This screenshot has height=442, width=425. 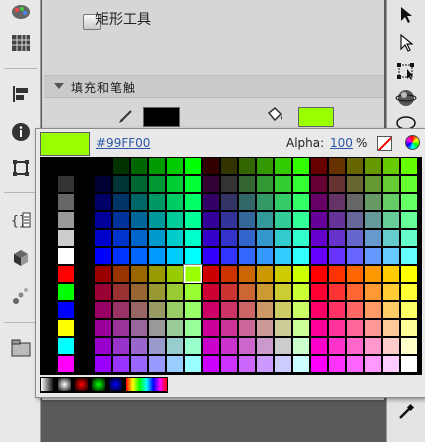 I want to click on eyedropper-tool-icon, so click(x=406, y=412).